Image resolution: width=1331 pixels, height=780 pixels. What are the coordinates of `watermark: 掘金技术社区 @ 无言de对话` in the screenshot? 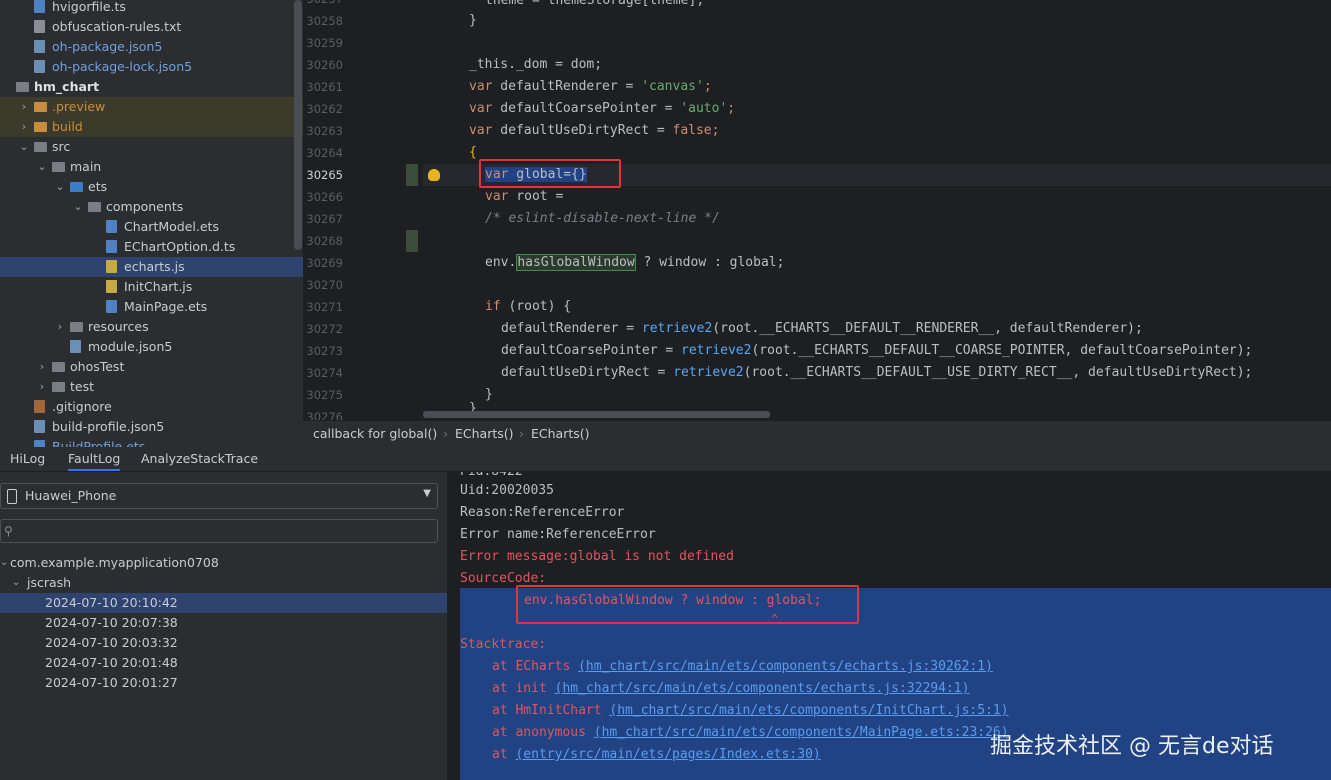 It's located at (1132, 746).